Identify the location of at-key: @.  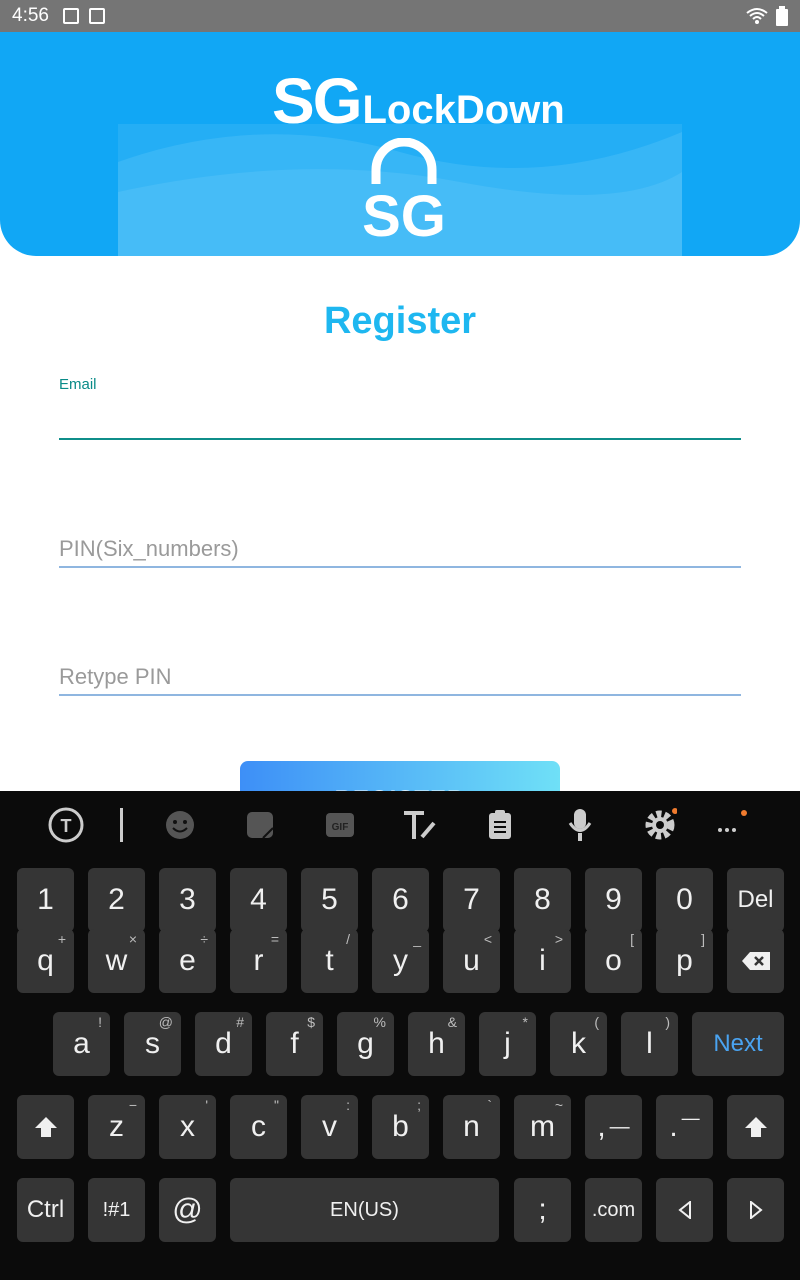
(187, 1210).